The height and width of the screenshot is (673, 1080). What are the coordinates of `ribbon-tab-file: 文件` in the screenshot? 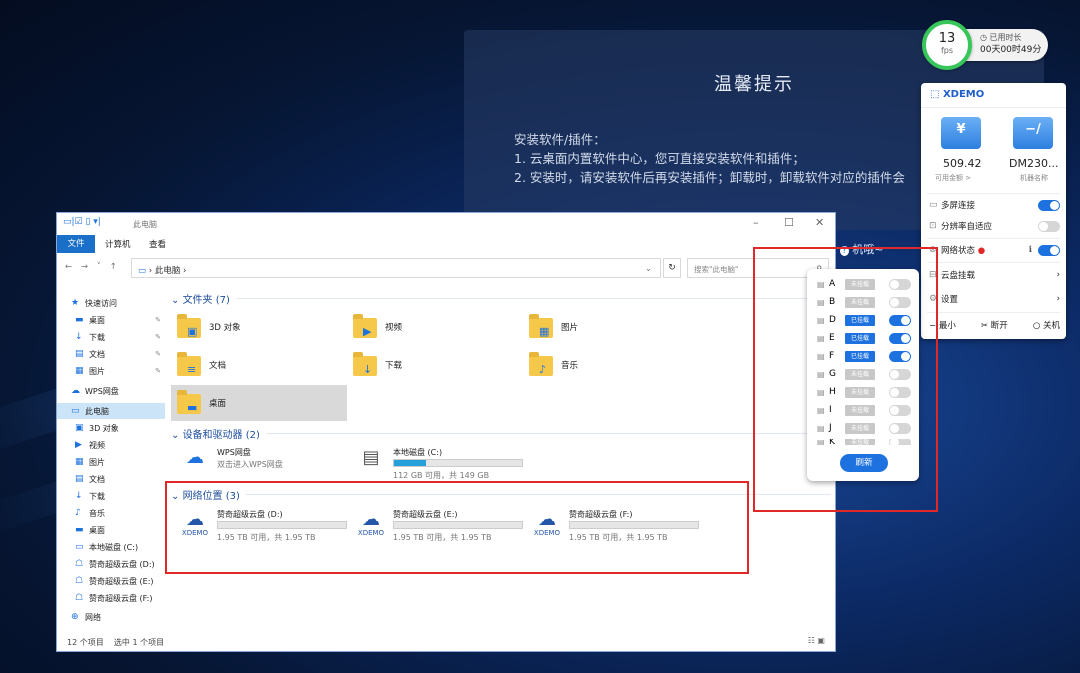 It's located at (76, 244).